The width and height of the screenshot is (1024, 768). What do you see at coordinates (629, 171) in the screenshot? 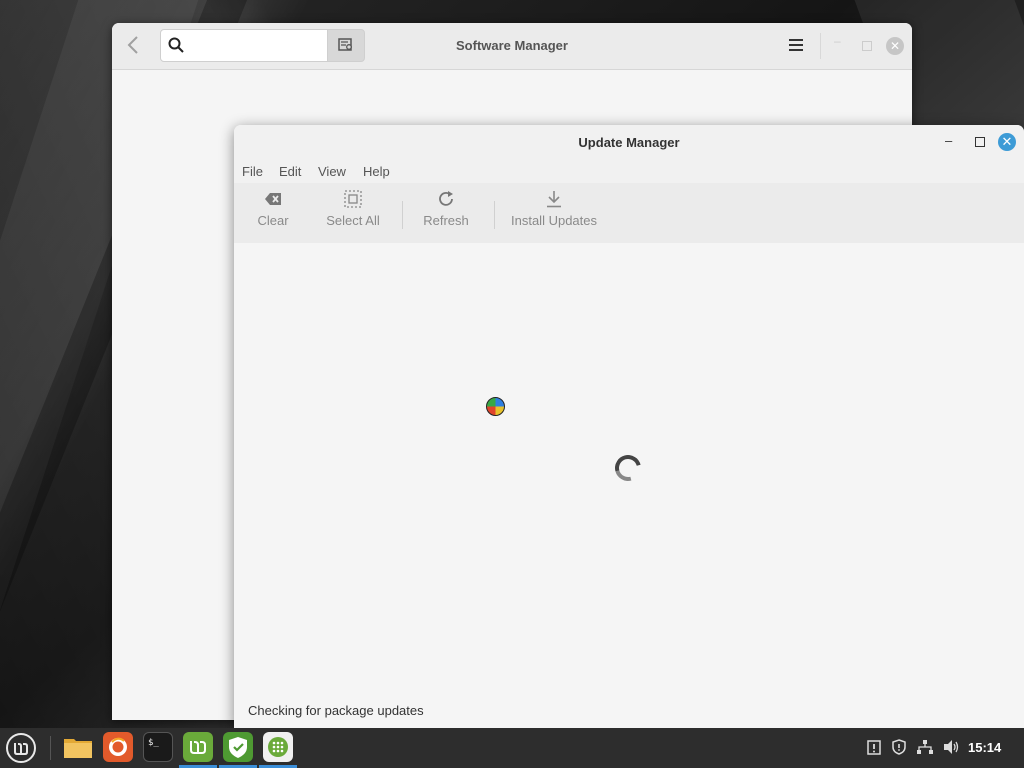
I see `menubar: File Edit View Help` at bounding box center [629, 171].